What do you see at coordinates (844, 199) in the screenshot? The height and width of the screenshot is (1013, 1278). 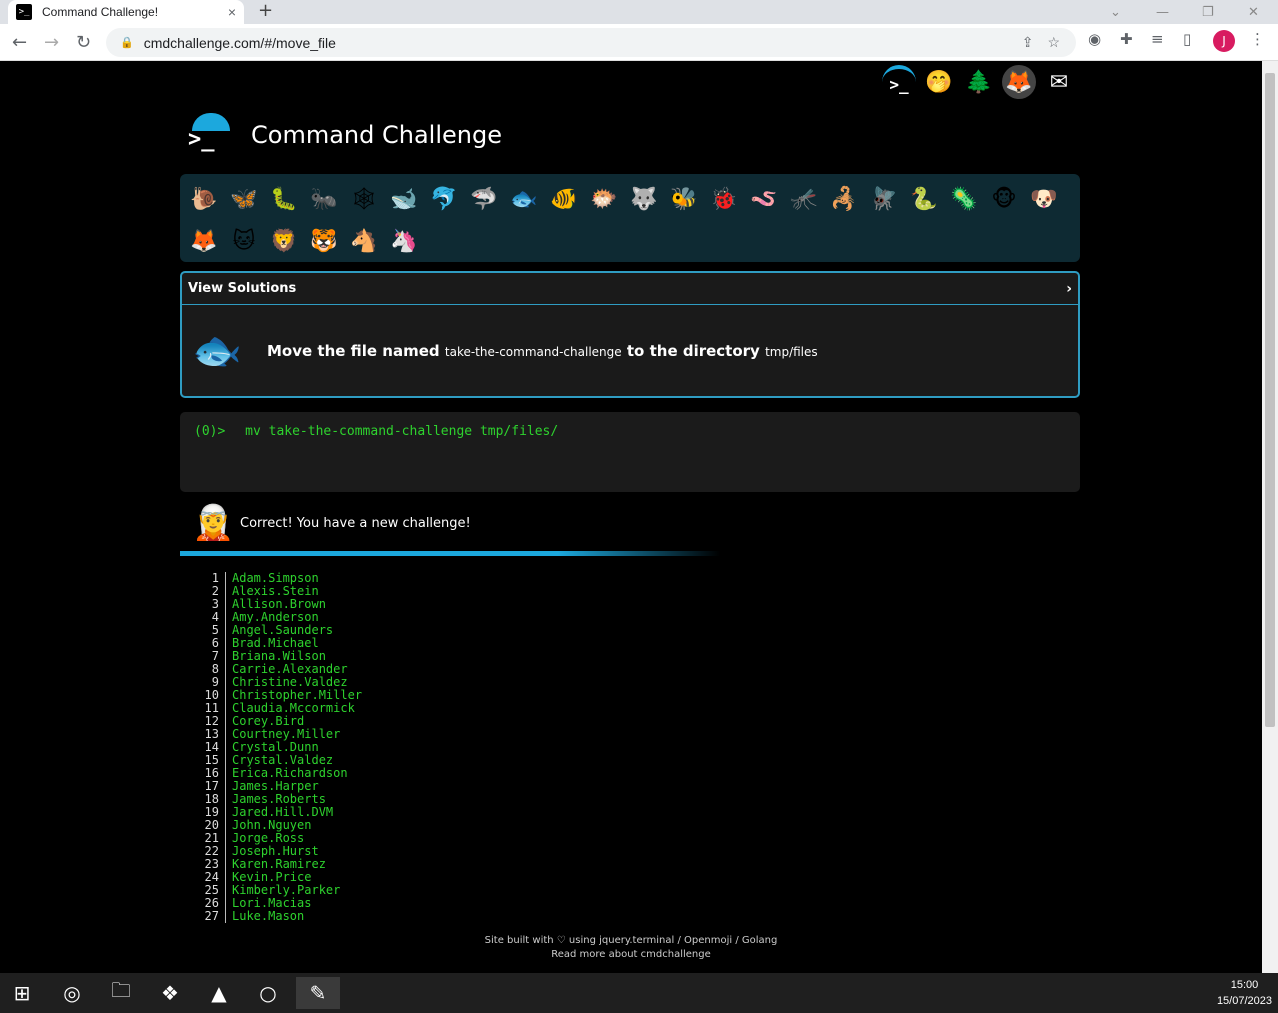 I see `scorpion-icon: 🦂` at bounding box center [844, 199].